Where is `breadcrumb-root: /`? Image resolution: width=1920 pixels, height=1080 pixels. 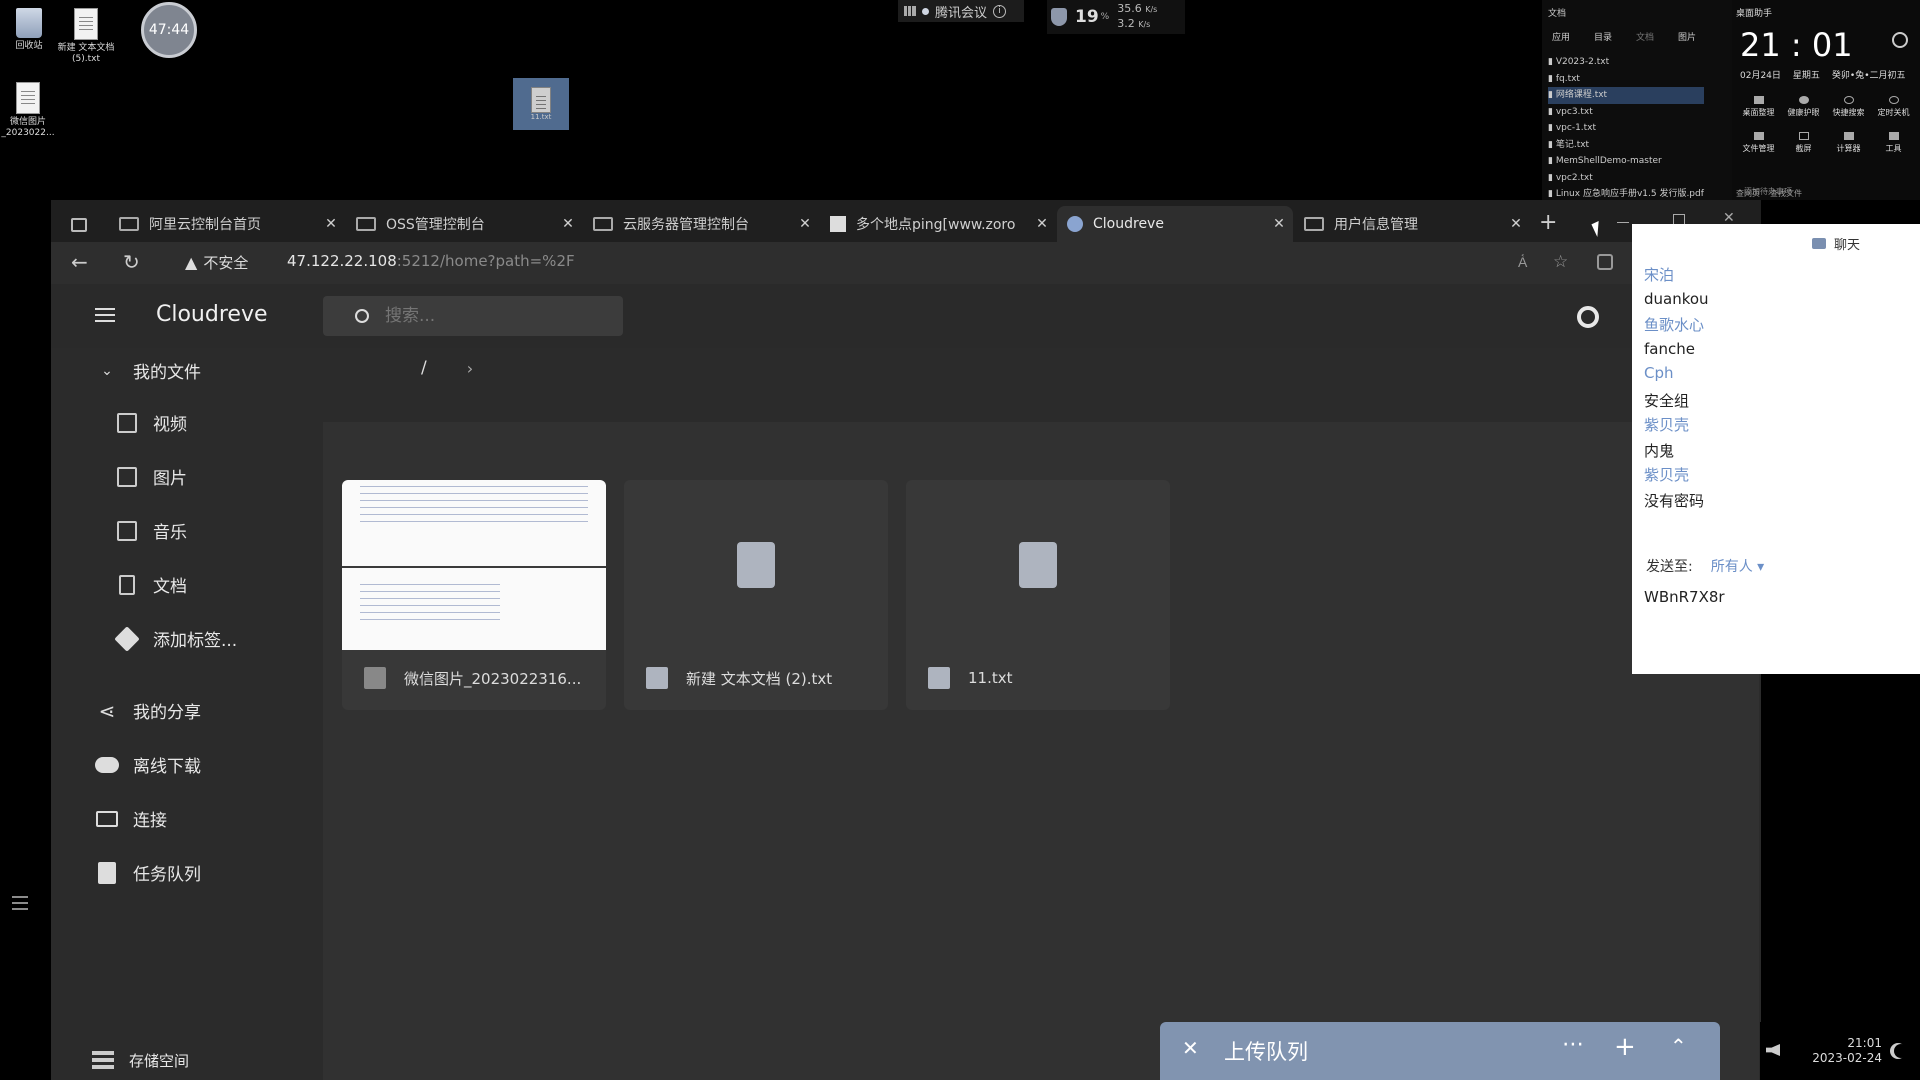
breadcrumb-root: / is located at coordinates (424, 368).